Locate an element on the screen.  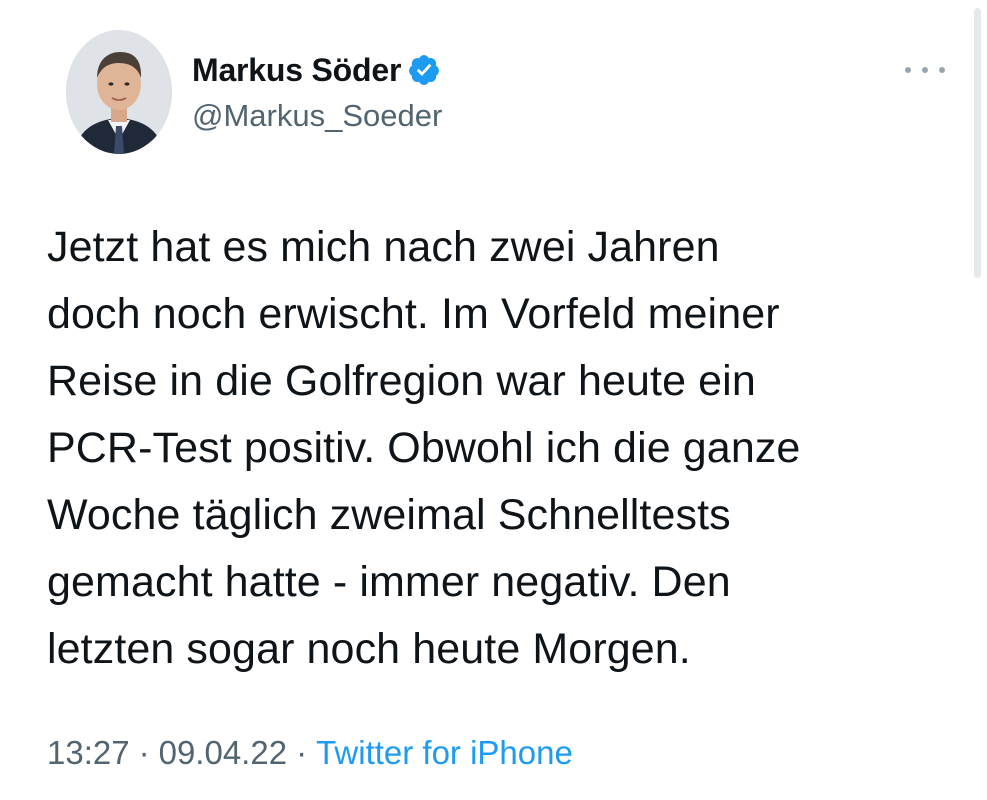
author-handle: @Markus_Soeder is located at coordinates (317, 116).